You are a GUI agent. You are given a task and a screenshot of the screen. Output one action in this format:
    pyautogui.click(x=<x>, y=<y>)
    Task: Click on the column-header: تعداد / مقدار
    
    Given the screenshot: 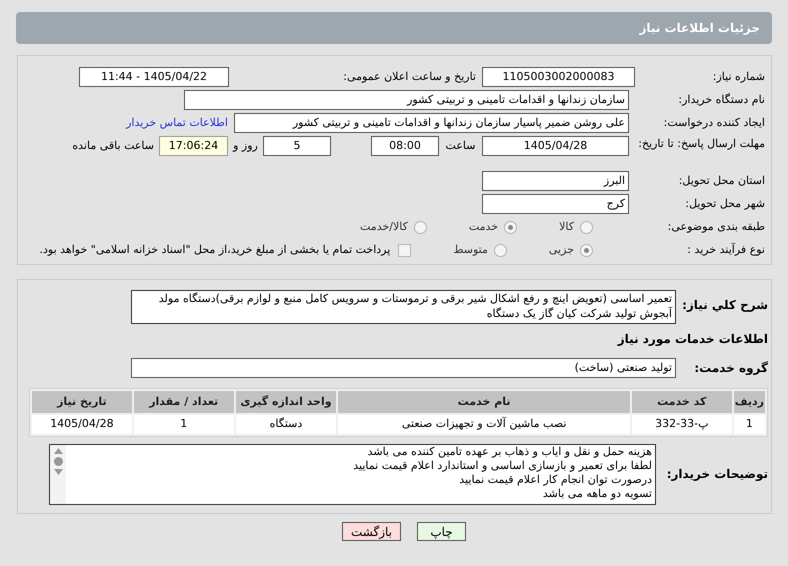 What is the action you would take?
    pyautogui.click(x=184, y=402)
    